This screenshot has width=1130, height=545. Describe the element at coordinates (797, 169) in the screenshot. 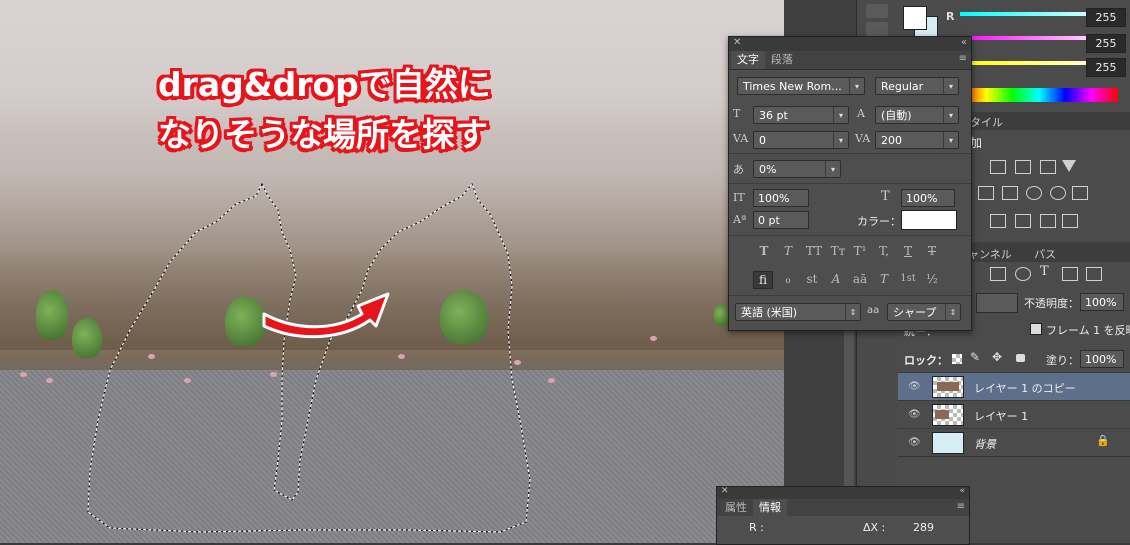

I see `tsume-select: 0% ▾` at that location.